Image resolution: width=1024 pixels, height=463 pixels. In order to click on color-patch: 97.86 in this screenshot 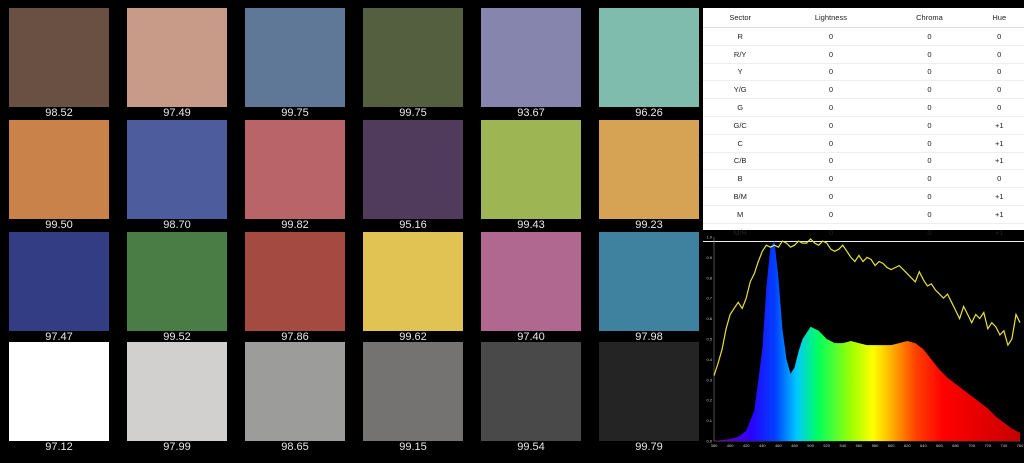, I will do `click(295, 288)`.